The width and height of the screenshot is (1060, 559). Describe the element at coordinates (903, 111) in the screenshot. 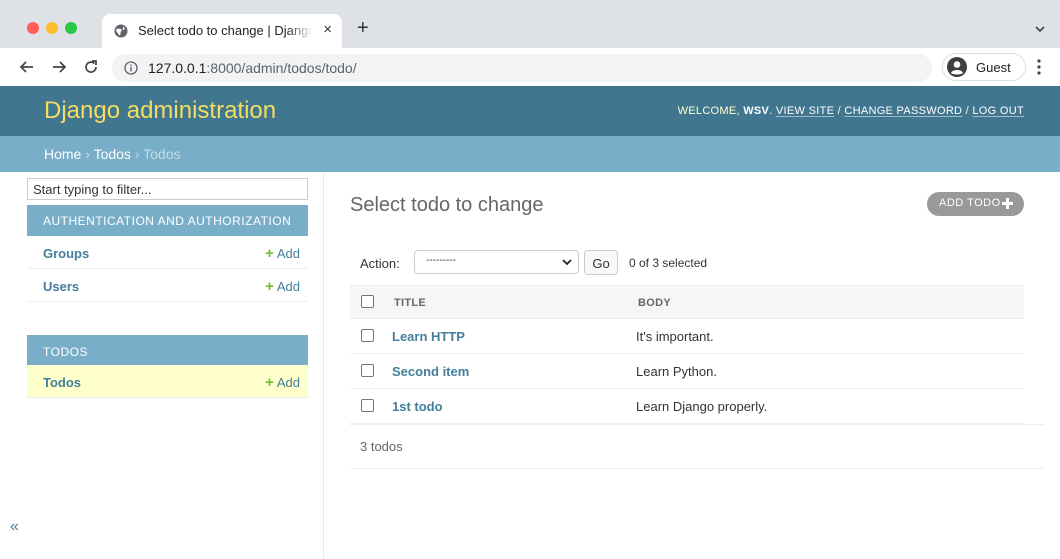

I see `change-password-link: CHANGE PASSWORD` at that location.